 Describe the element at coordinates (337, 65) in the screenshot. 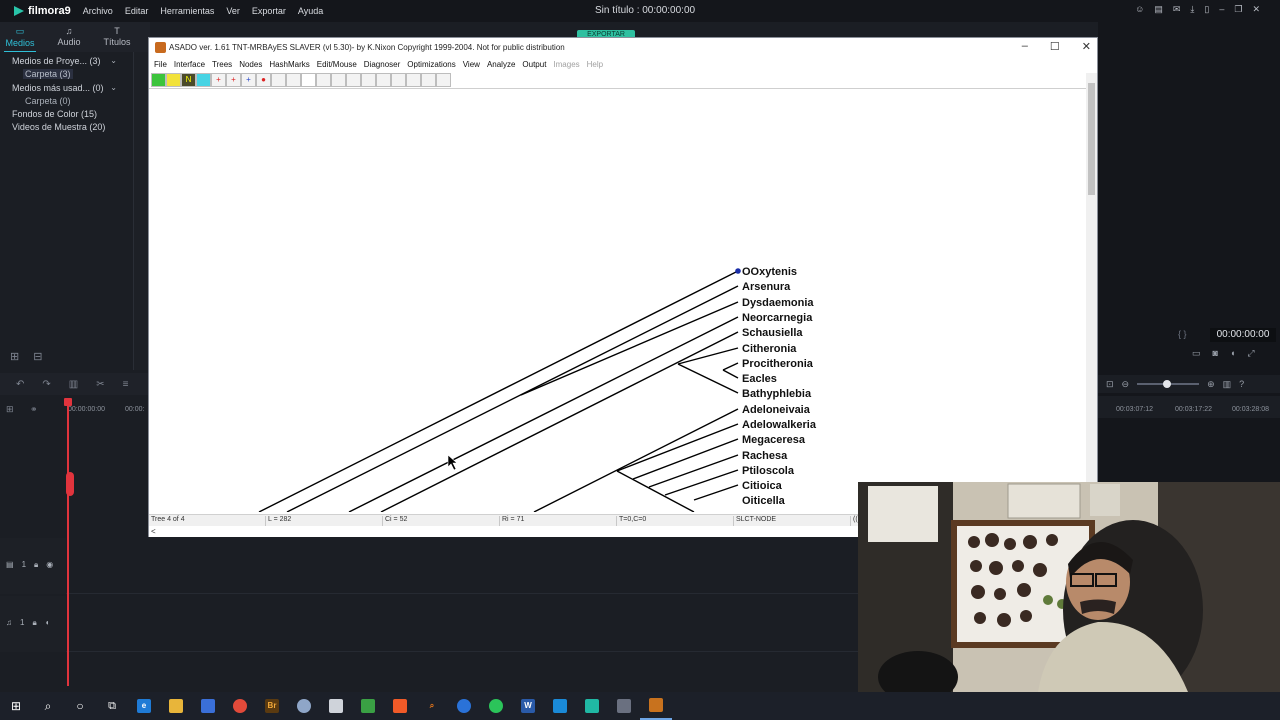

I see `menu-edit-mouse: Edit/Mouse` at that location.